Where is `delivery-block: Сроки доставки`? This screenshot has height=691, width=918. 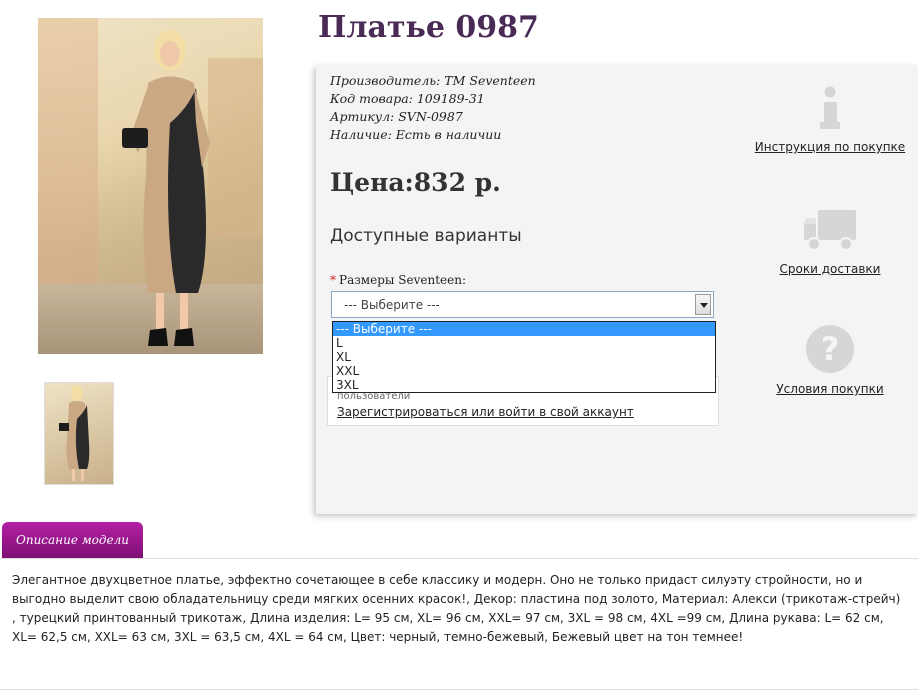 delivery-block: Сроки доставки is located at coordinates (830, 242).